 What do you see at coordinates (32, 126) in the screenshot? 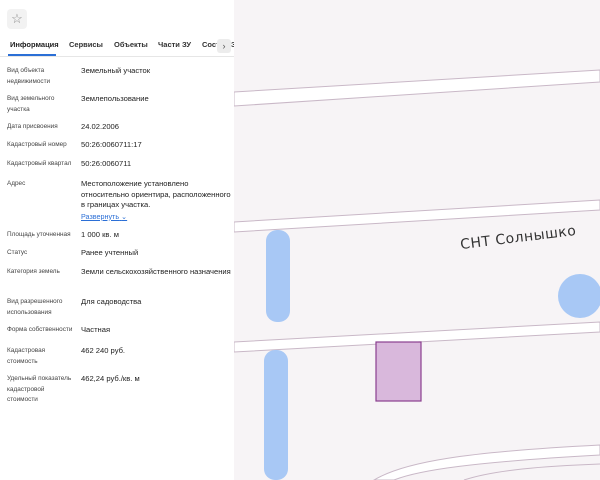
I see `field-label: Дата присвоения` at bounding box center [32, 126].